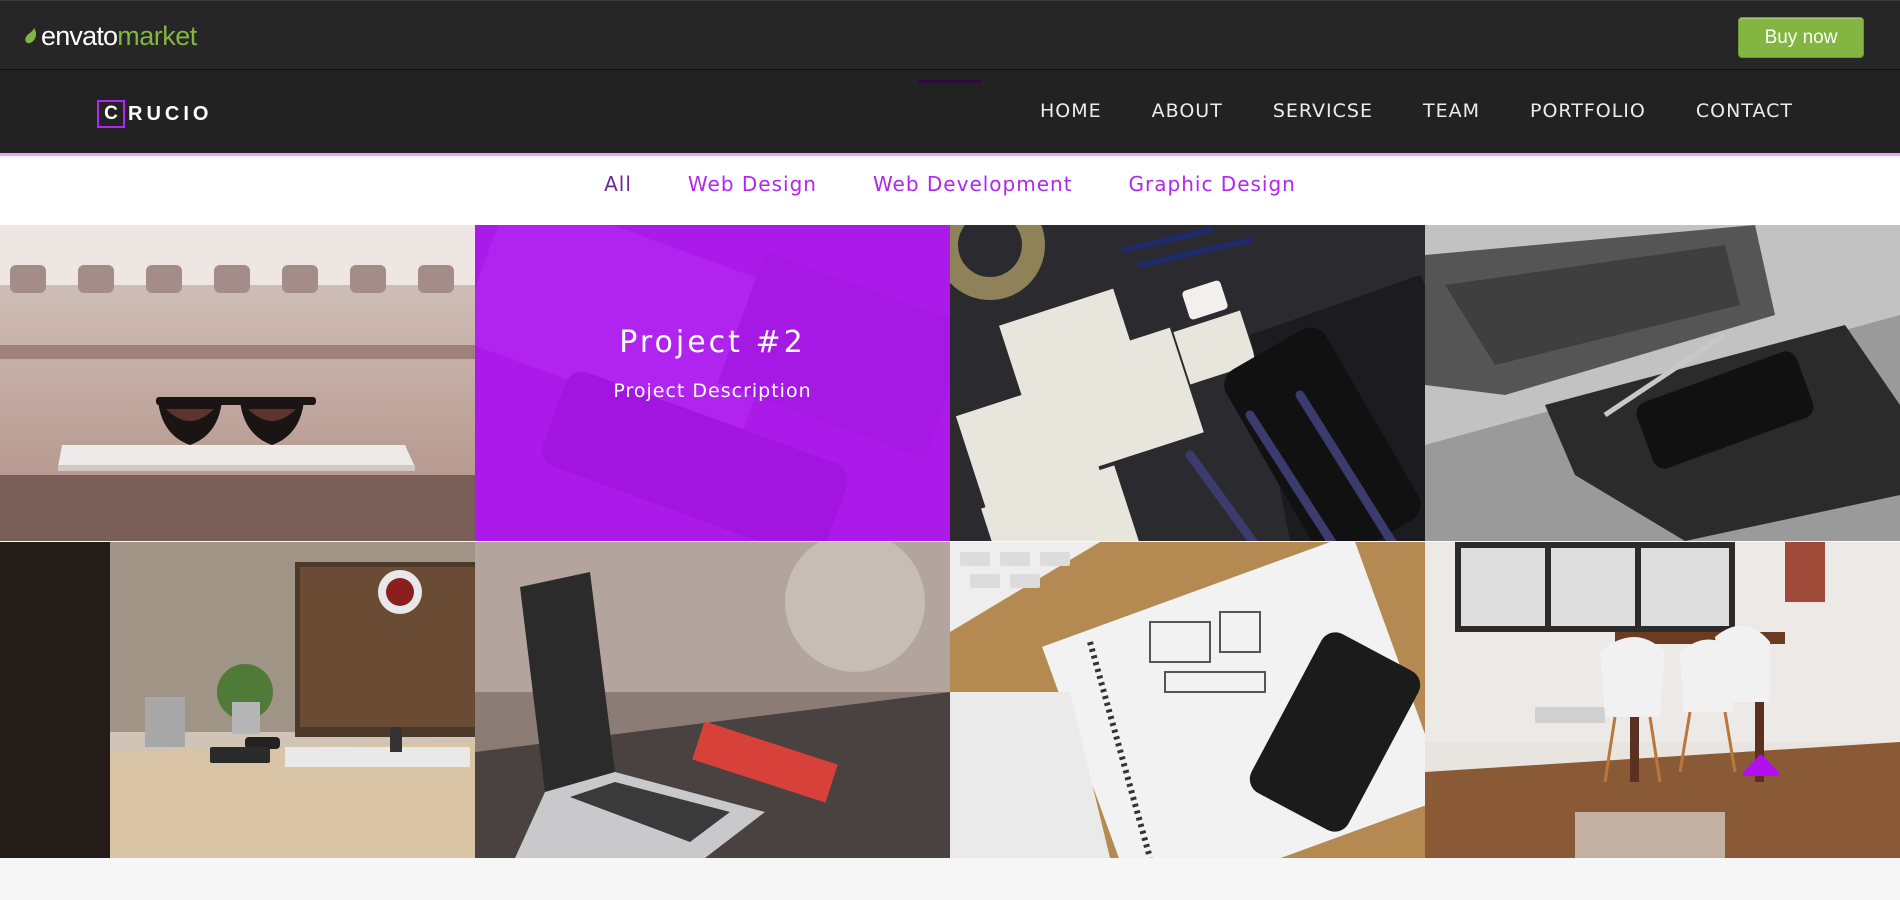 The image size is (1900, 900). I want to click on nav-item-contact: CONTACT, so click(1744, 111).